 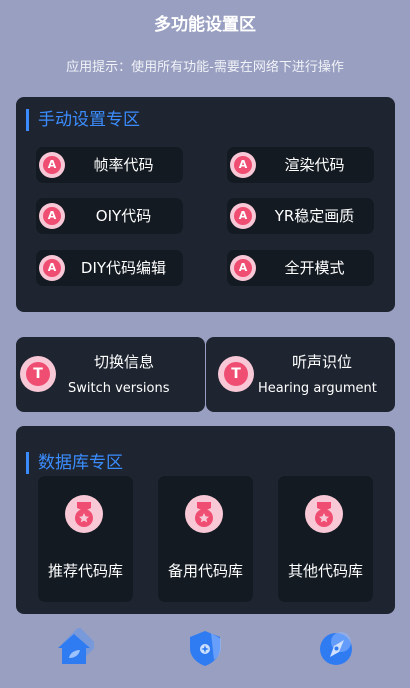 I want to click on recommended-code-library-card: 推荐代码库, so click(x=85, y=539).